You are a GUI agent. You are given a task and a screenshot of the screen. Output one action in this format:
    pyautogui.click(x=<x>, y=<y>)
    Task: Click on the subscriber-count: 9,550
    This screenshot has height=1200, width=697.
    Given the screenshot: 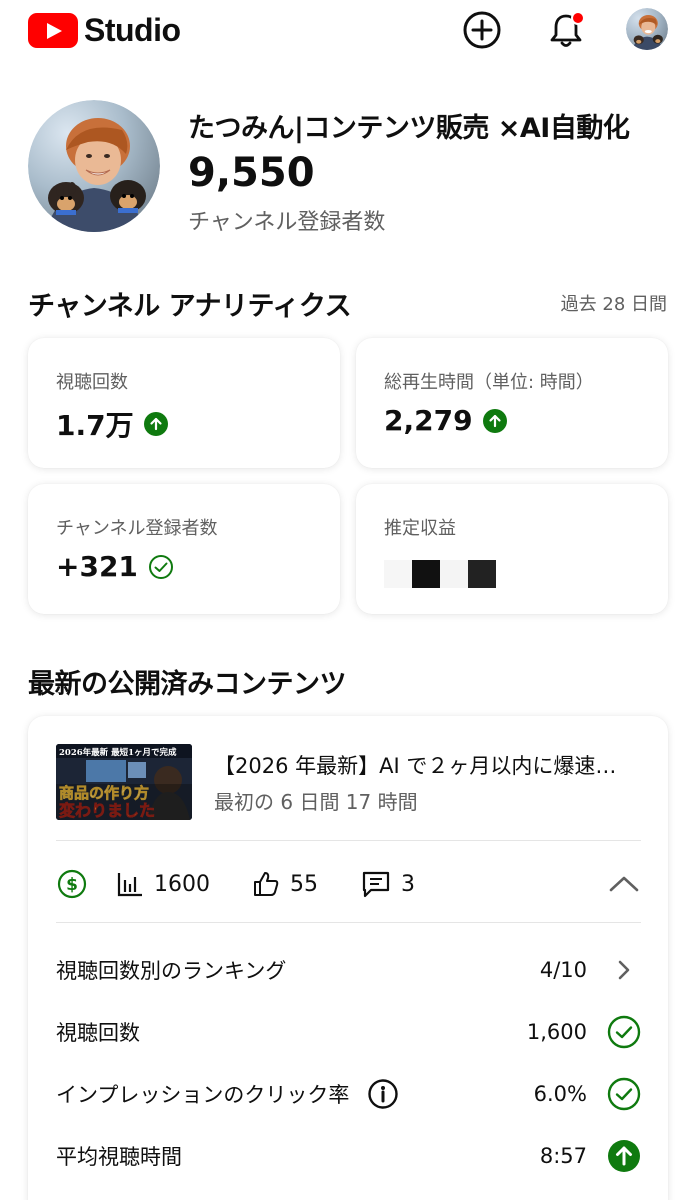 What is the action you would take?
    pyautogui.click(x=251, y=173)
    